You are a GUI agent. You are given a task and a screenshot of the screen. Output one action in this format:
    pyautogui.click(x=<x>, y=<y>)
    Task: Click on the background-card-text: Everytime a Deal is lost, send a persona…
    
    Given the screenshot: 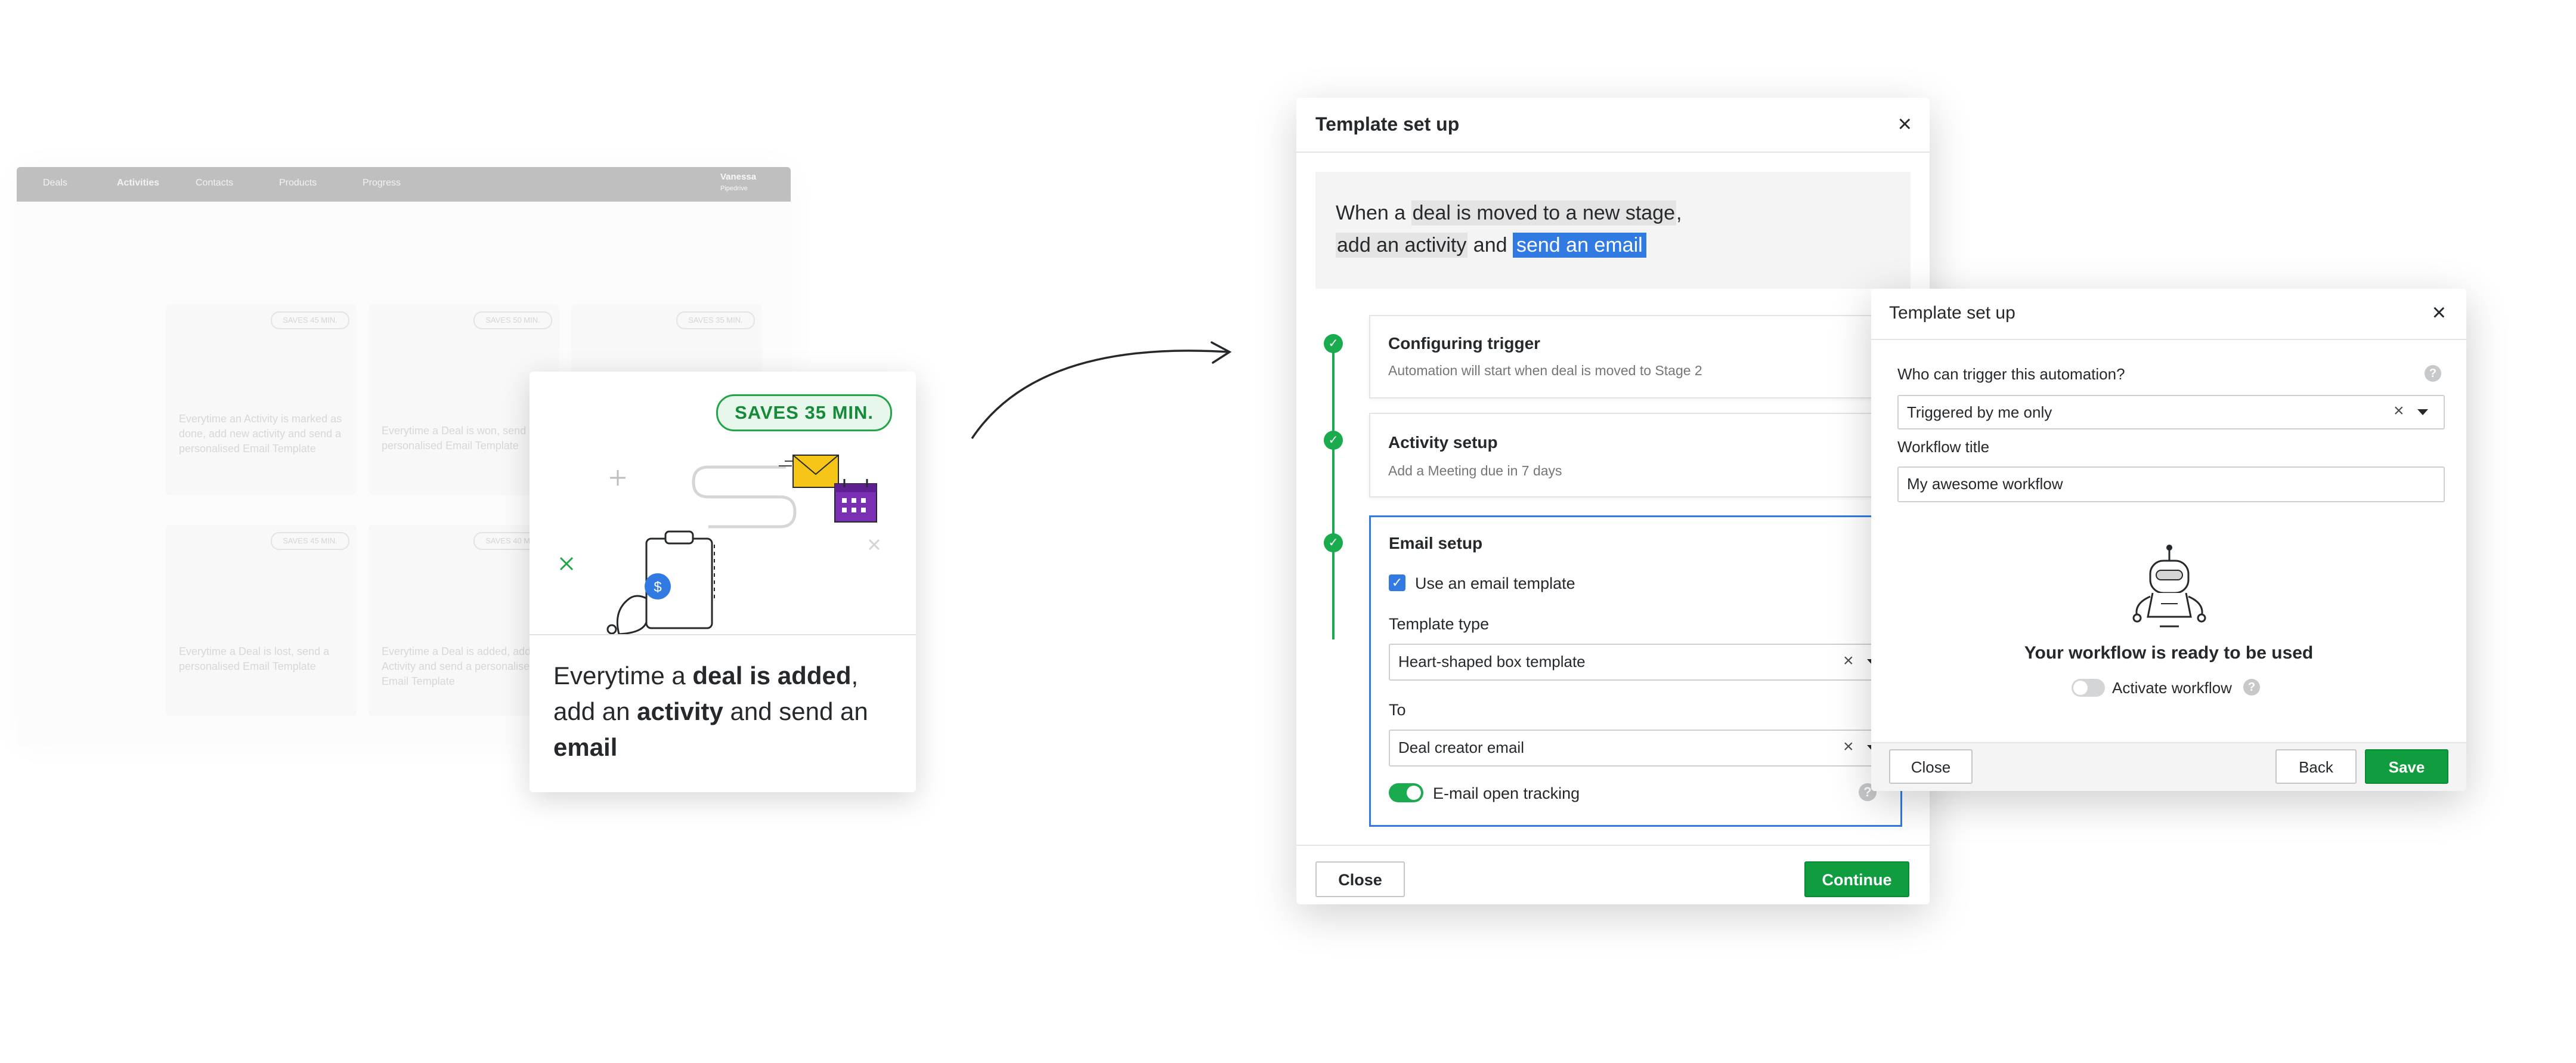 What is the action you would take?
    pyautogui.click(x=254, y=659)
    